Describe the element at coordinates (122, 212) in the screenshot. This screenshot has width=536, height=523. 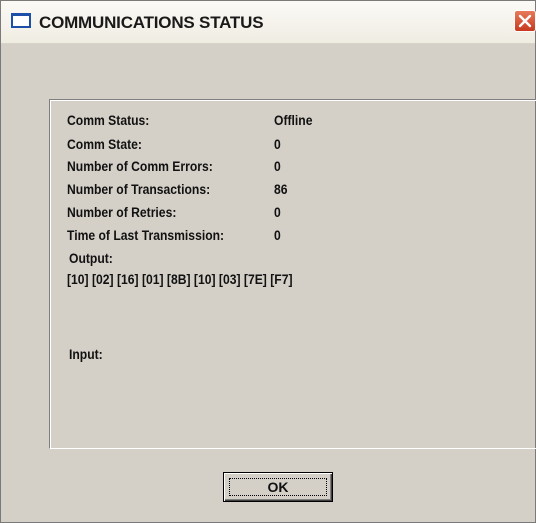
I see `retries-label: Number of Retries:` at that location.